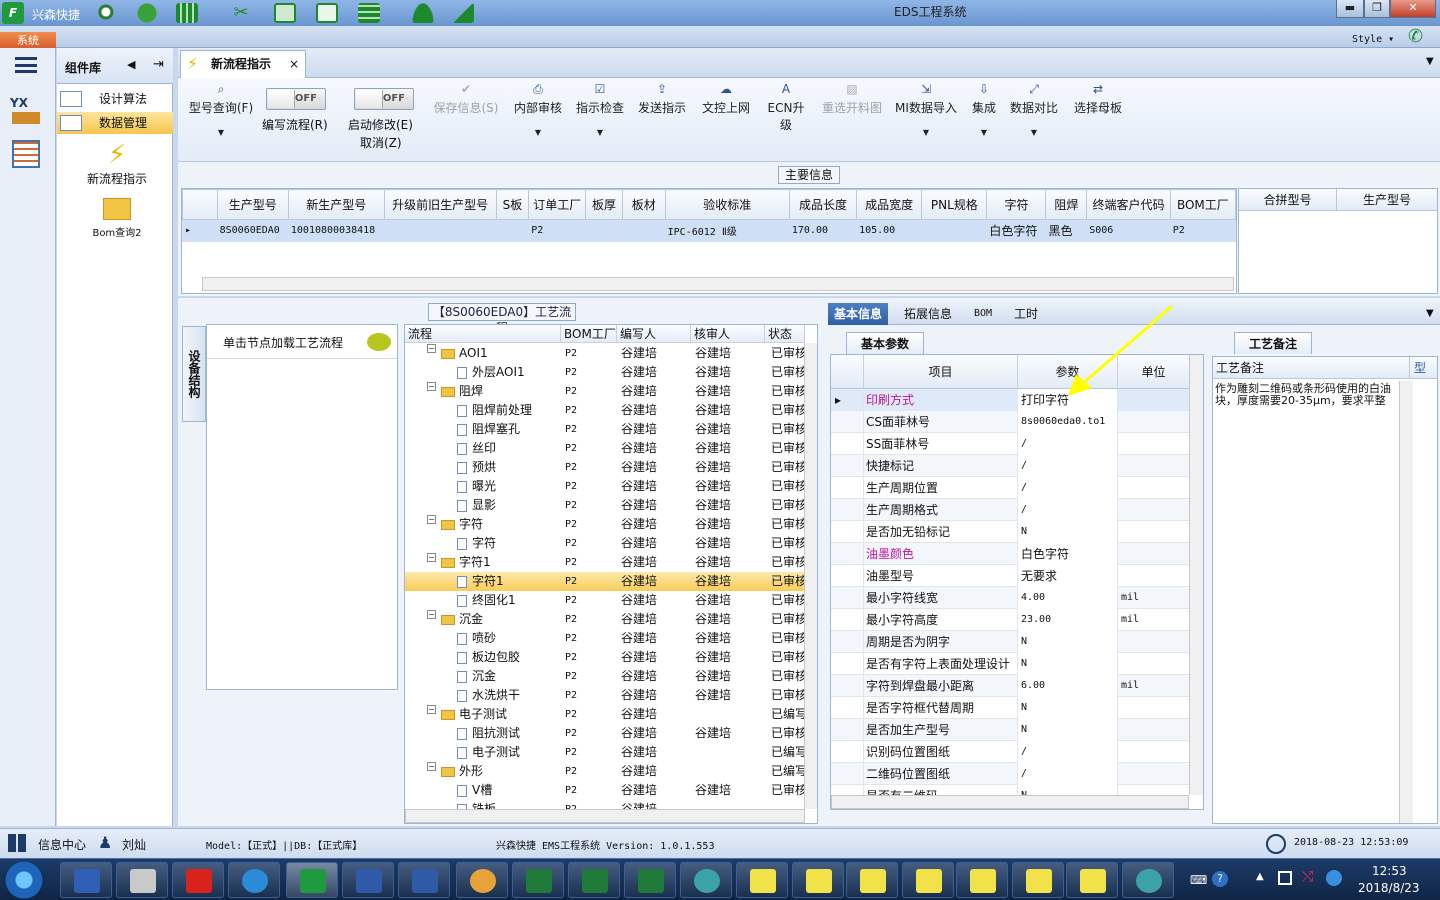  What do you see at coordinates (1010, 752) in the screenshot?
I see `param-row: 识别码位置图纸 /` at bounding box center [1010, 752].